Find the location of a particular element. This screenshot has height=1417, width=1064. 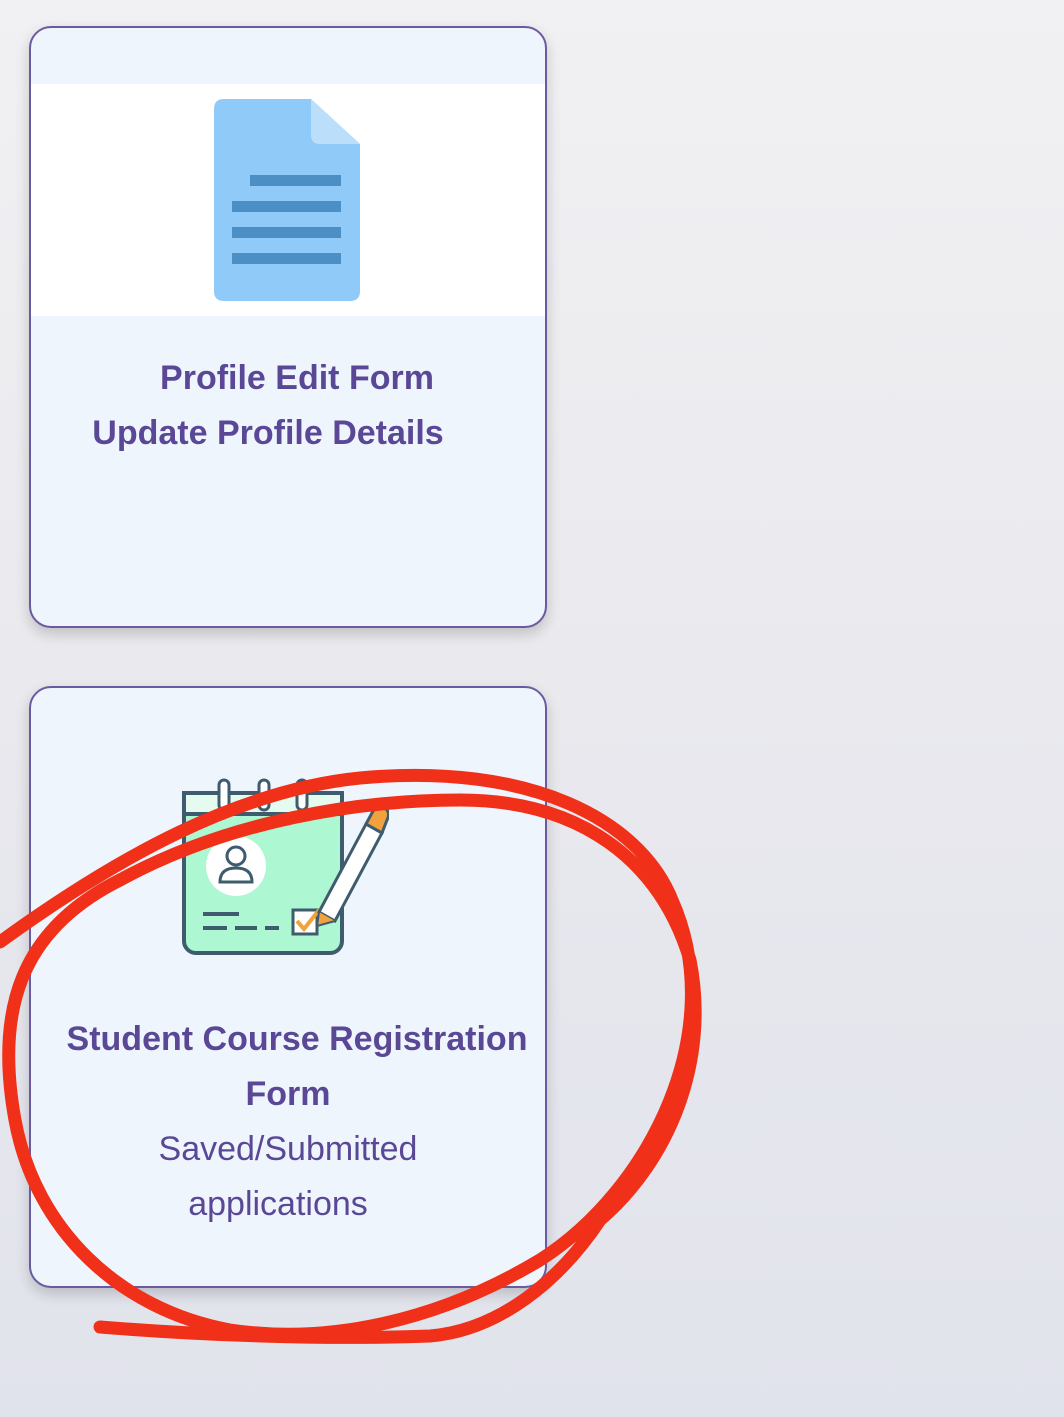

card-title: Profile Edit Form is located at coordinates (297, 378).